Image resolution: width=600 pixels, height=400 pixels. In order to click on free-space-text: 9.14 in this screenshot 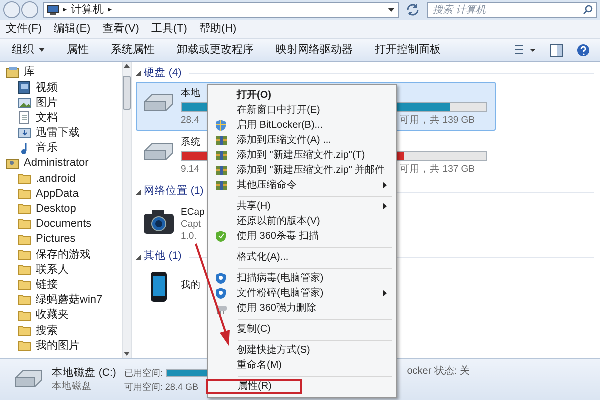, I will do `click(190, 170)`.